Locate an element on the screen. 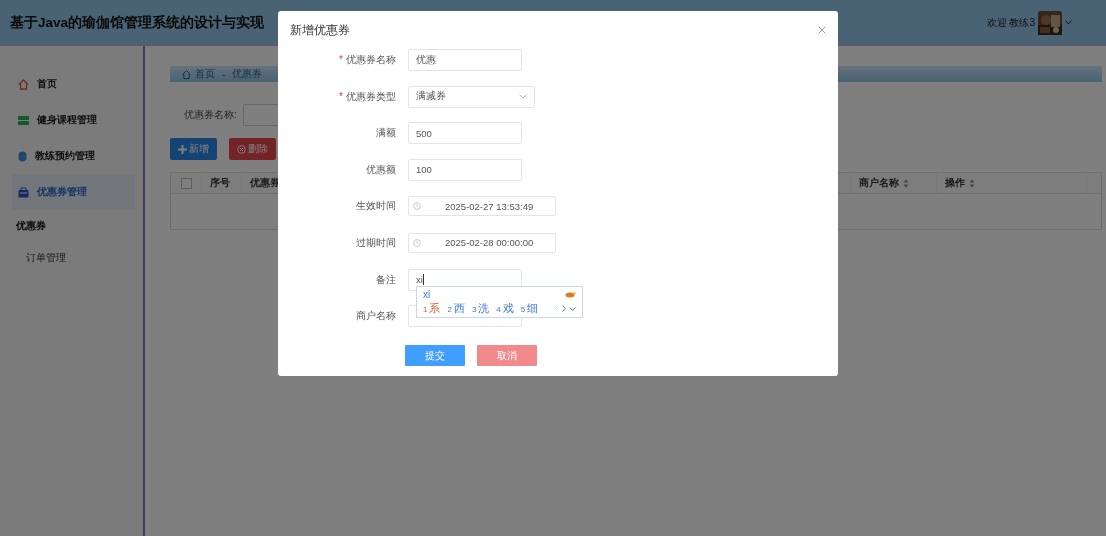  dialog-title: 新增优惠券 is located at coordinates (320, 30).